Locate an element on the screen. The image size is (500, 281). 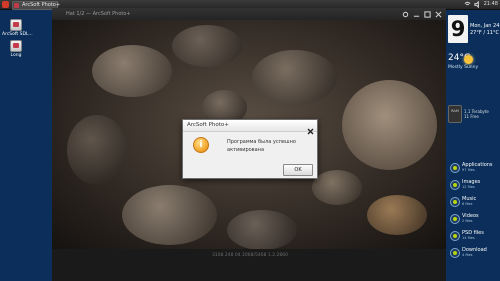
window-titlebar: Hat 1/2 — ArcSoft Photo+ is located at coordinates (249, 14).